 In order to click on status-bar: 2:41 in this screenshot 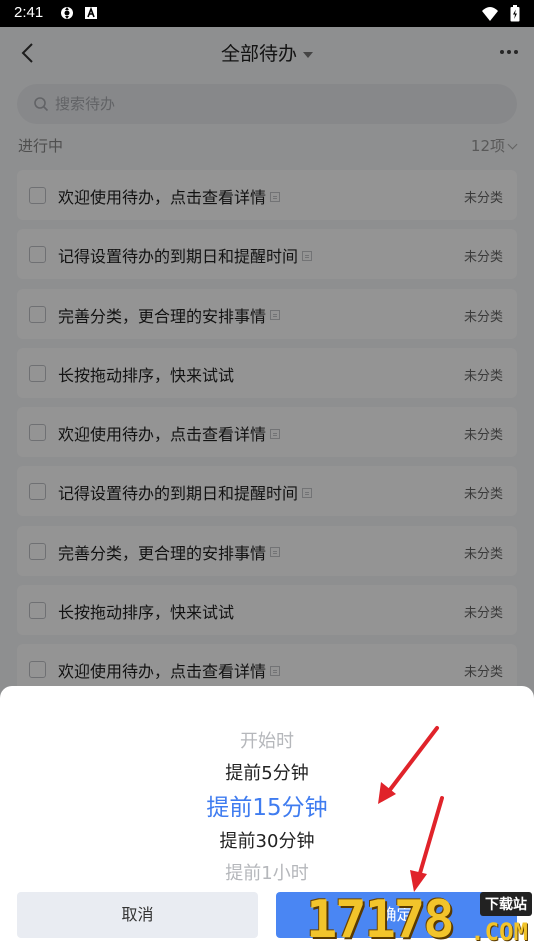, I will do `click(267, 13)`.